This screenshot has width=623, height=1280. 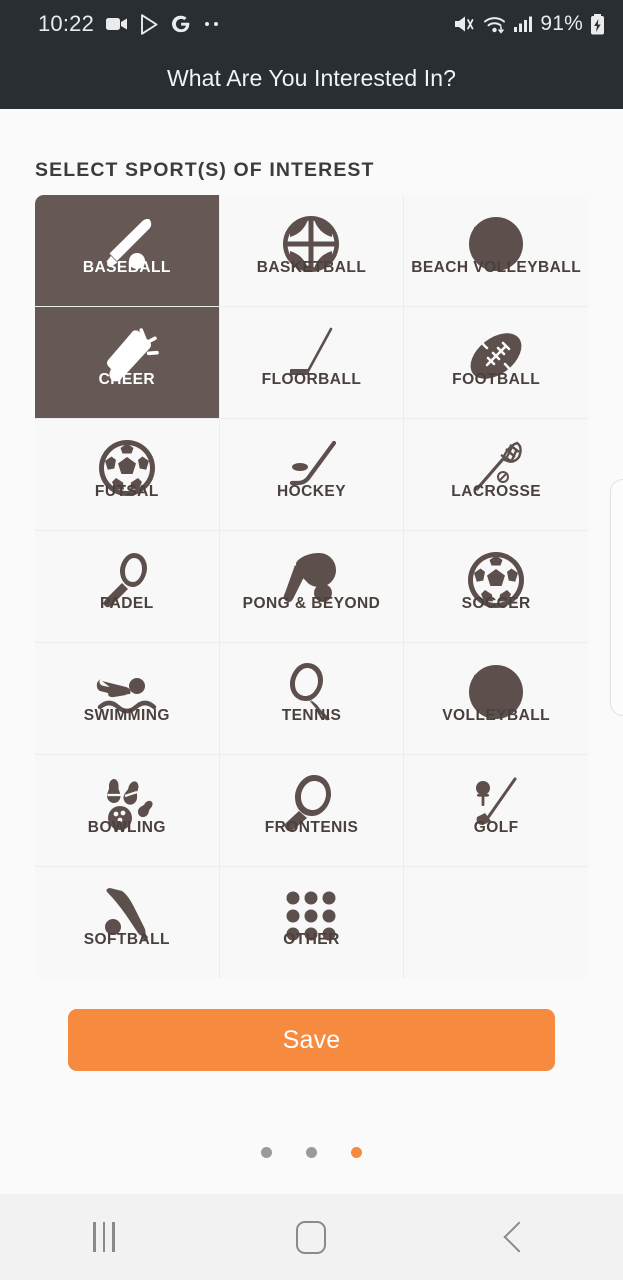 I want to click on sport-label: BOWLING, so click(x=126, y=827).